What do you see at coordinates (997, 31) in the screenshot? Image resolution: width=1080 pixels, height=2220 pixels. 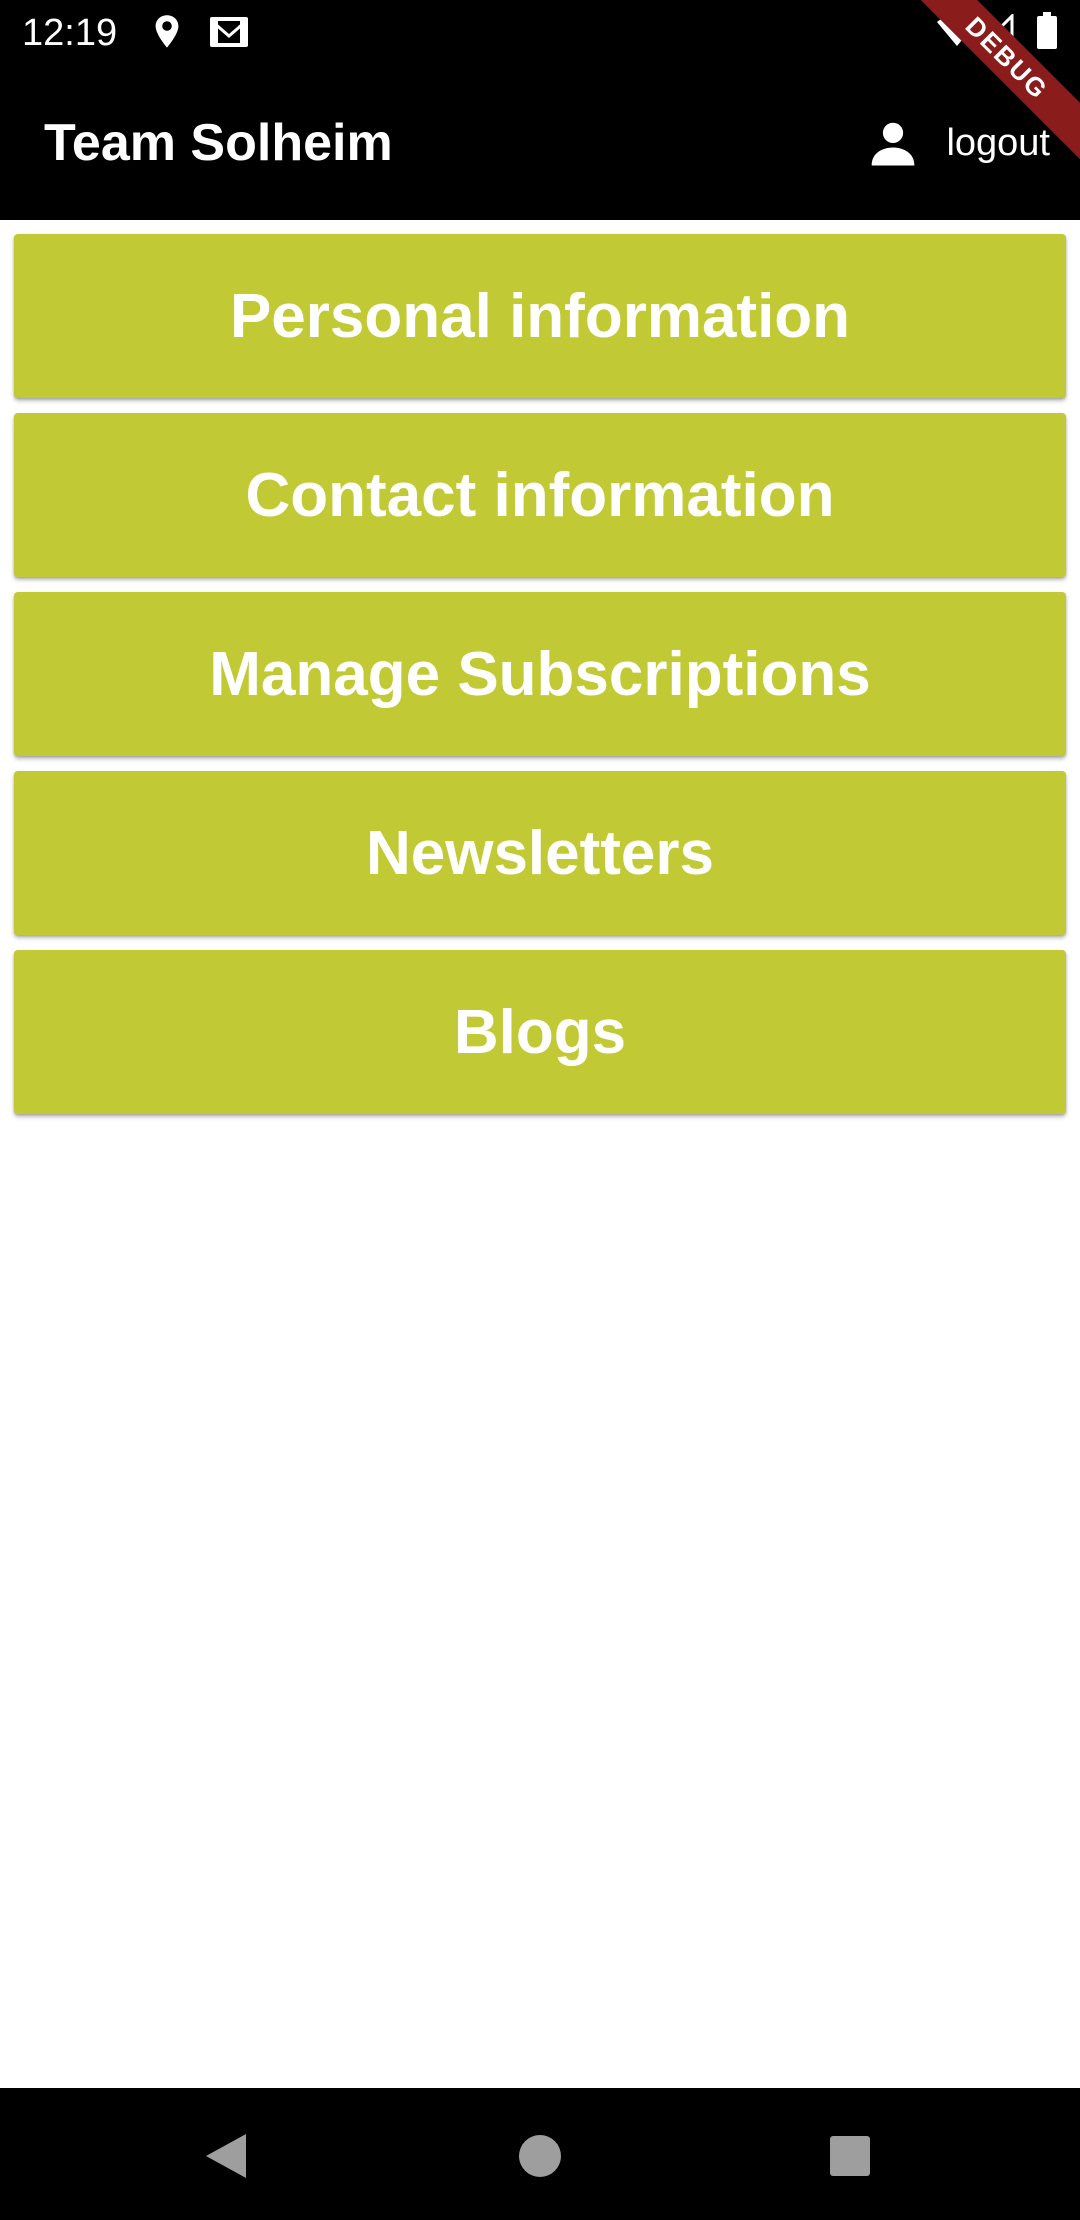 I see `signal-icon` at bounding box center [997, 31].